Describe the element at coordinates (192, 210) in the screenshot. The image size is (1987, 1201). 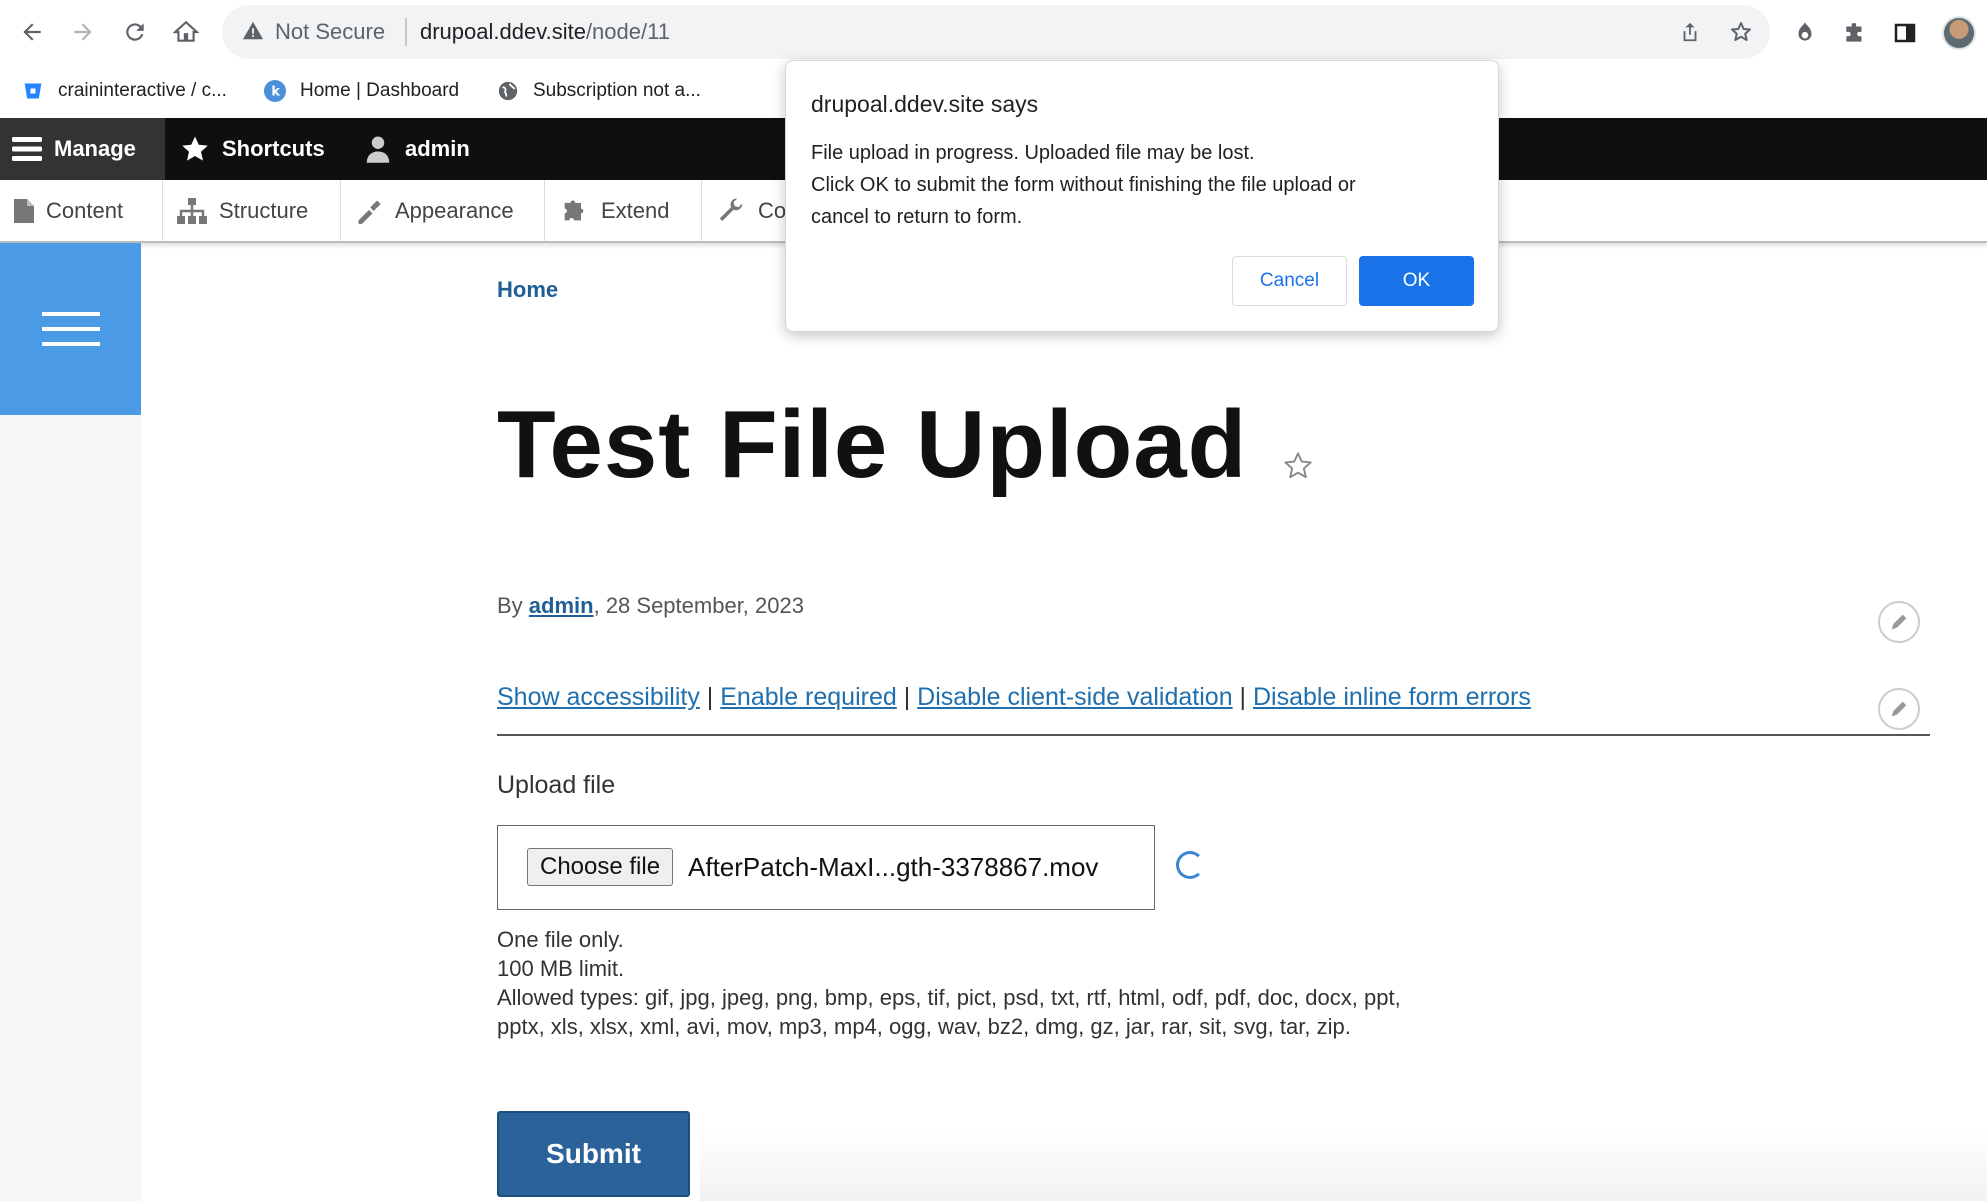
I see `sitemap-icon` at that location.